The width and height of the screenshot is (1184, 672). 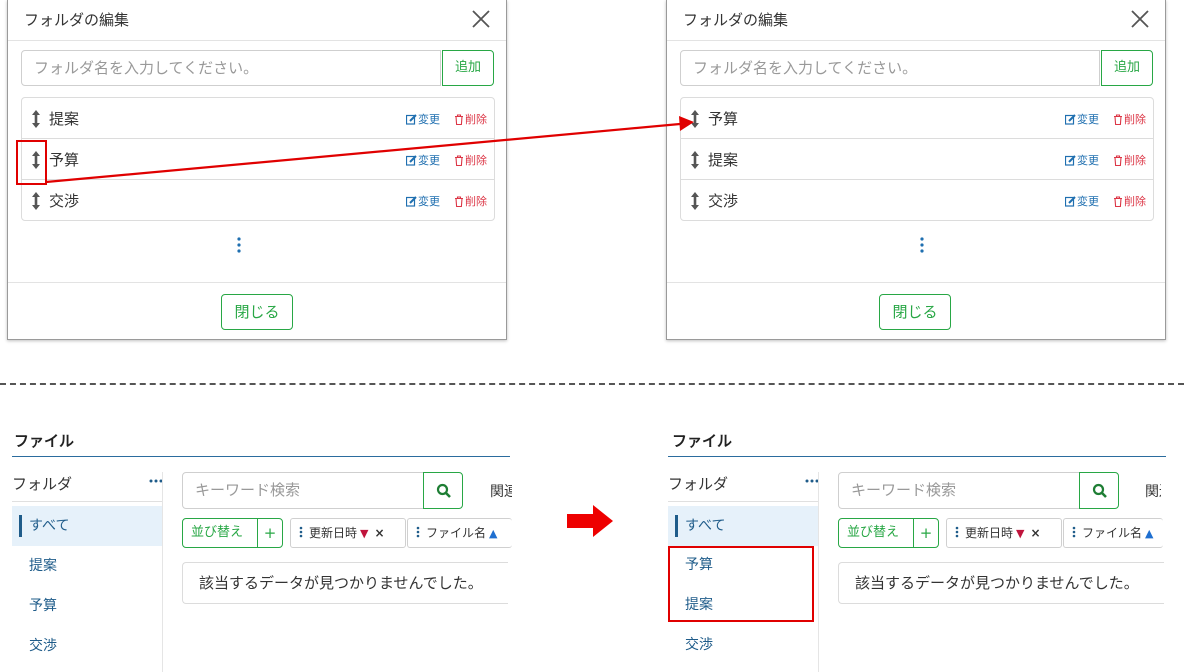 What do you see at coordinates (590, 521) in the screenshot?
I see `arrow-right-icon` at bounding box center [590, 521].